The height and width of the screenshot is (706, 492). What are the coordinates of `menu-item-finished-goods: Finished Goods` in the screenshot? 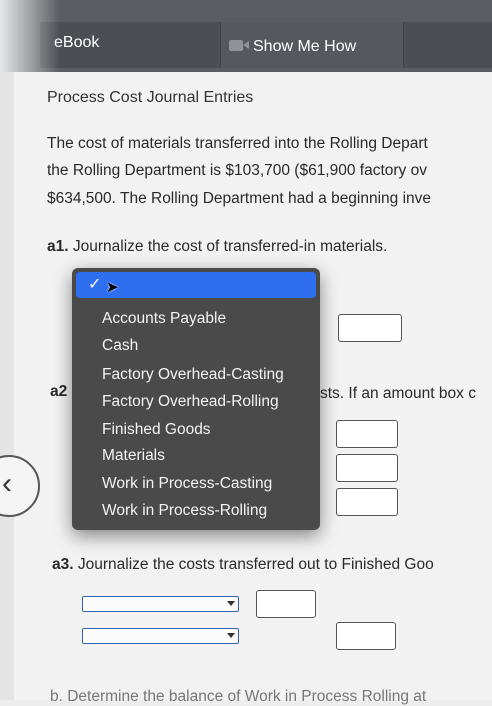 It's located at (156, 430).